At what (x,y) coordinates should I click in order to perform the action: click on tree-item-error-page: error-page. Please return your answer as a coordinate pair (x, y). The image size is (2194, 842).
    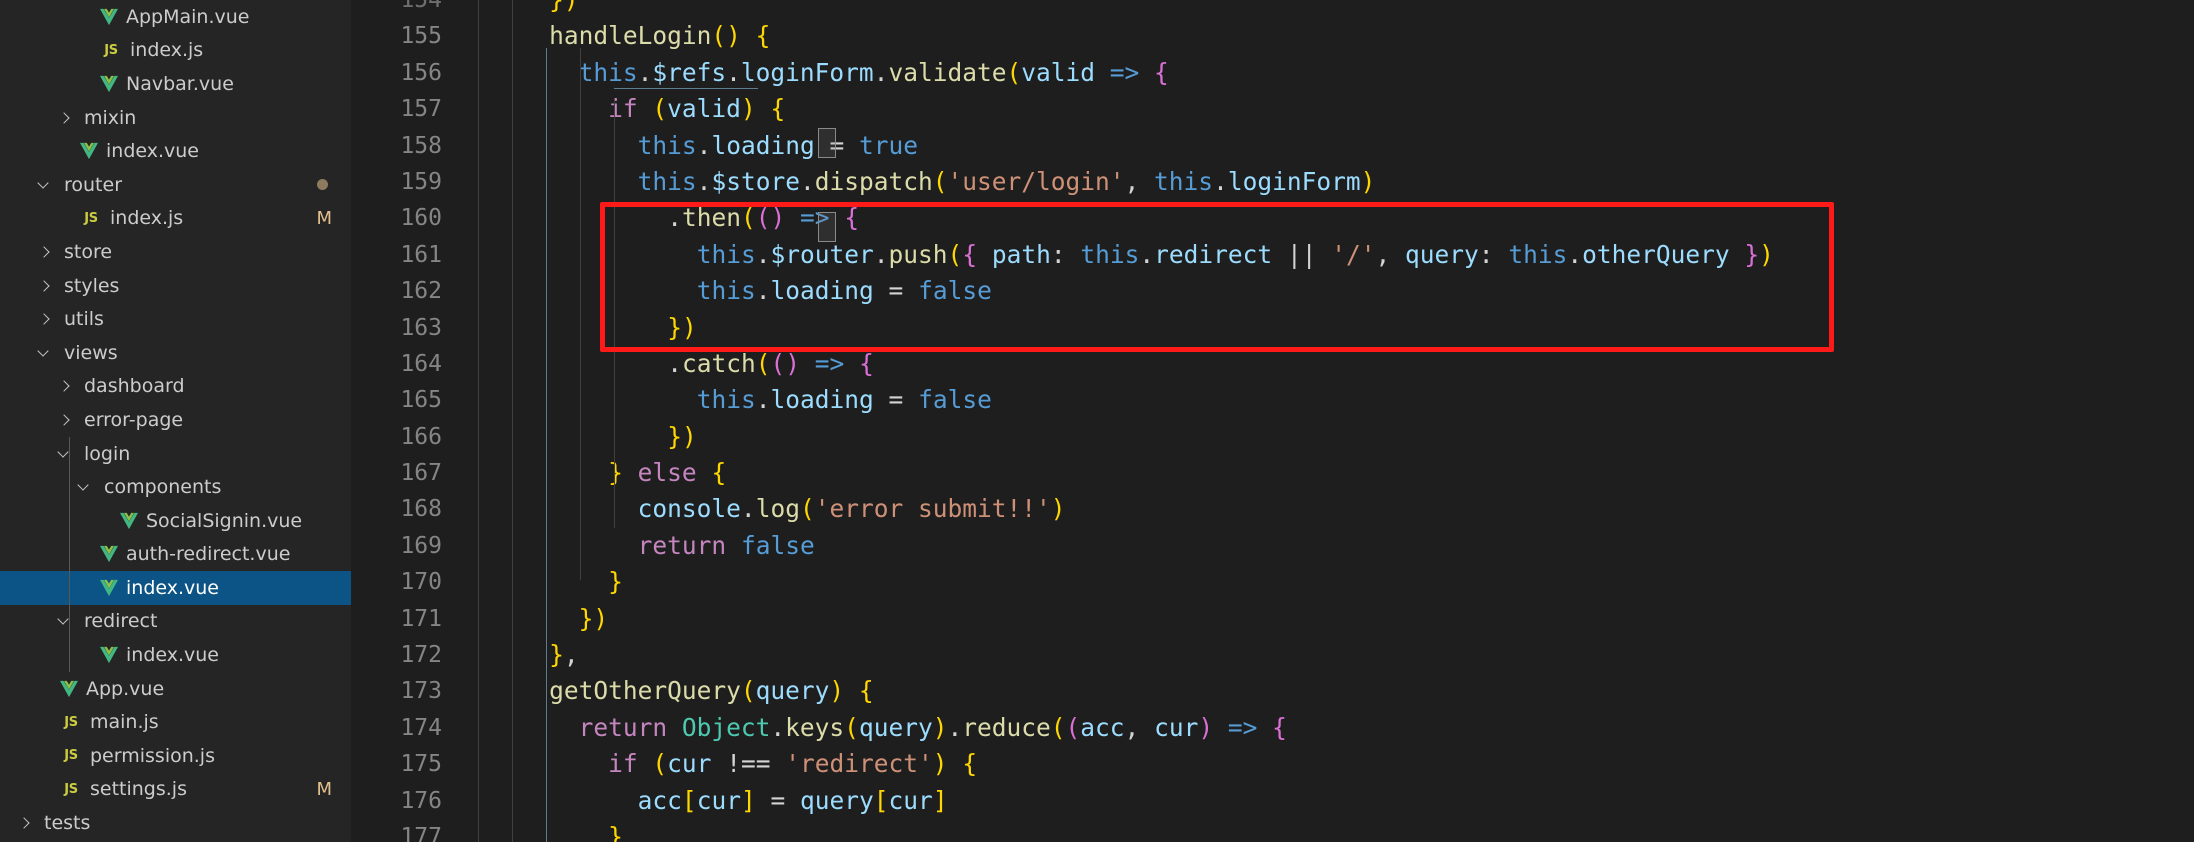
    Looking at the image, I should click on (176, 420).